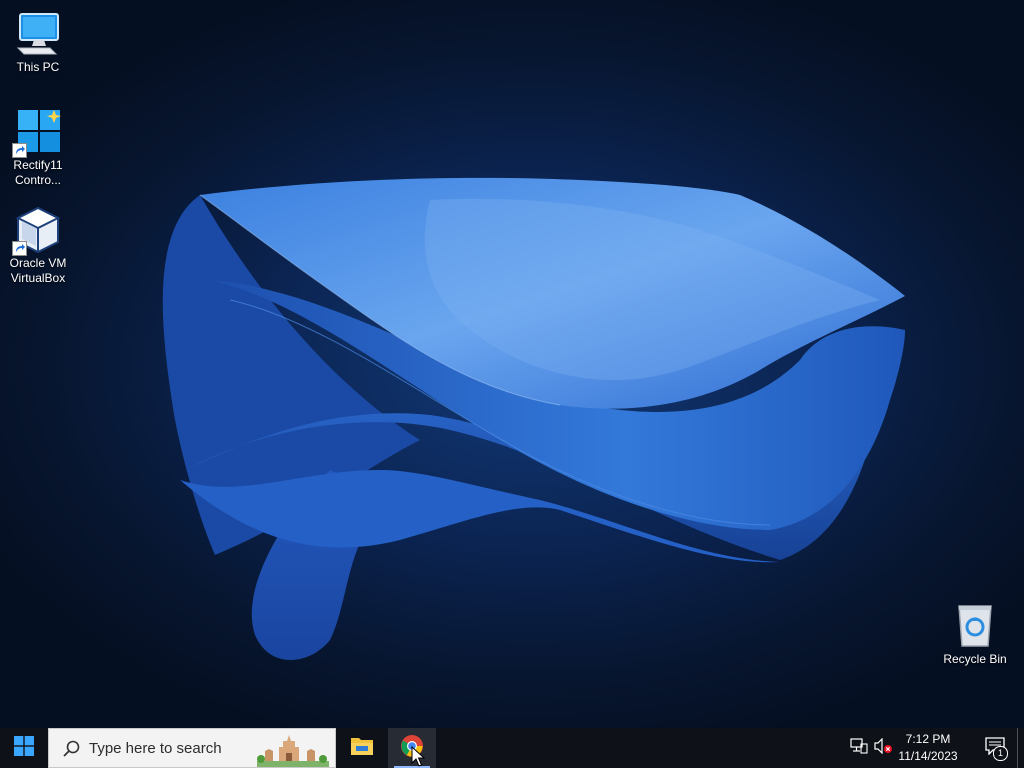 The height and width of the screenshot is (768, 1024). I want to click on desktop-icon-label: Recycle Bin, so click(975, 659).